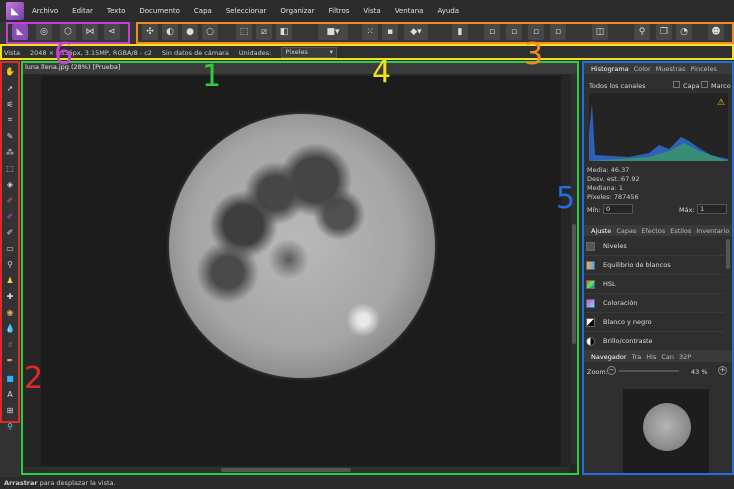  I want to click on annotation-2: 2, so click(34, 378).